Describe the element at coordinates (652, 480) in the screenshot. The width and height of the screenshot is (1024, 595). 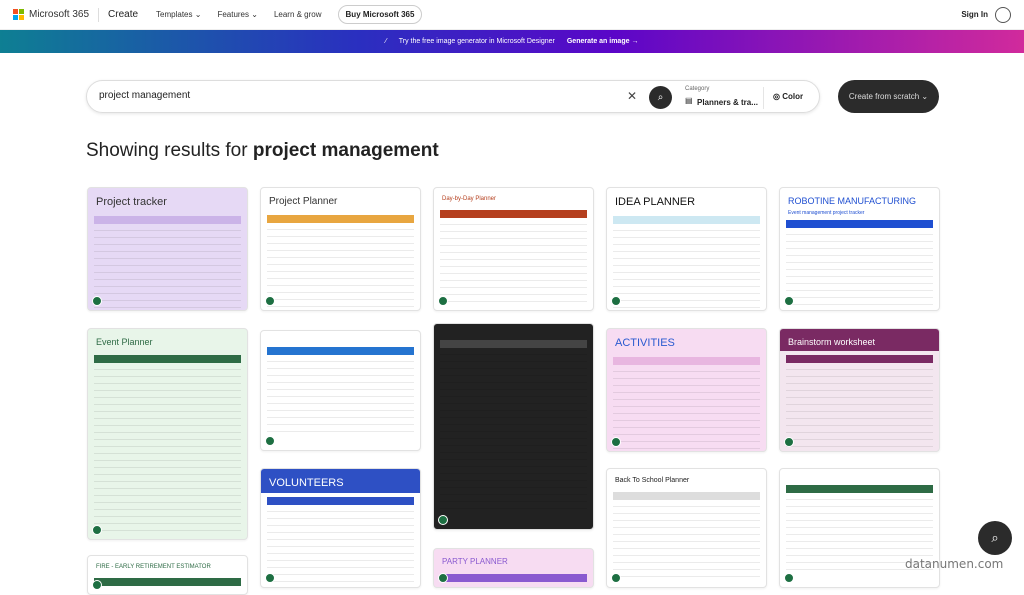
I see `template-title: Back To School Planner` at that location.